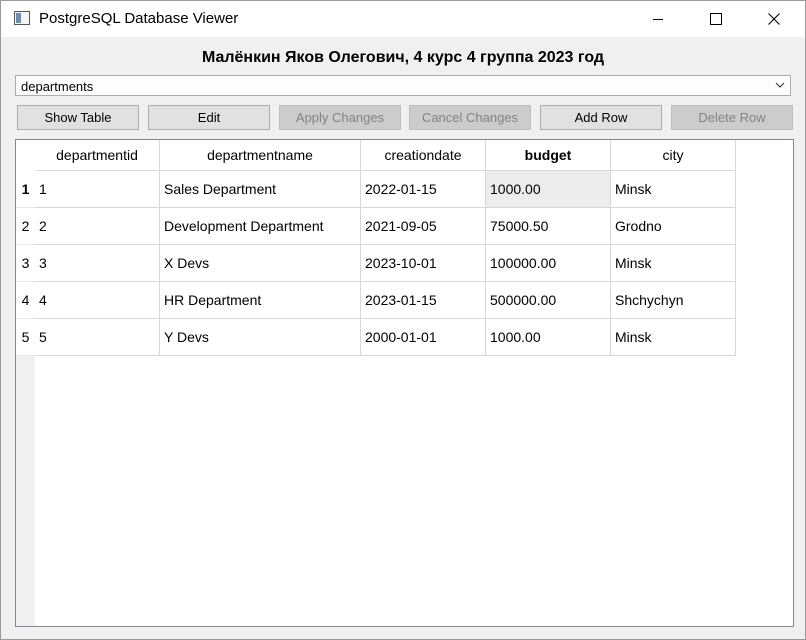 This screenshot has width=806, height=640. Describe the element at coordinates (548, 300) in the screenshot. I see `table-cell-budget: 500000.00` at that location.